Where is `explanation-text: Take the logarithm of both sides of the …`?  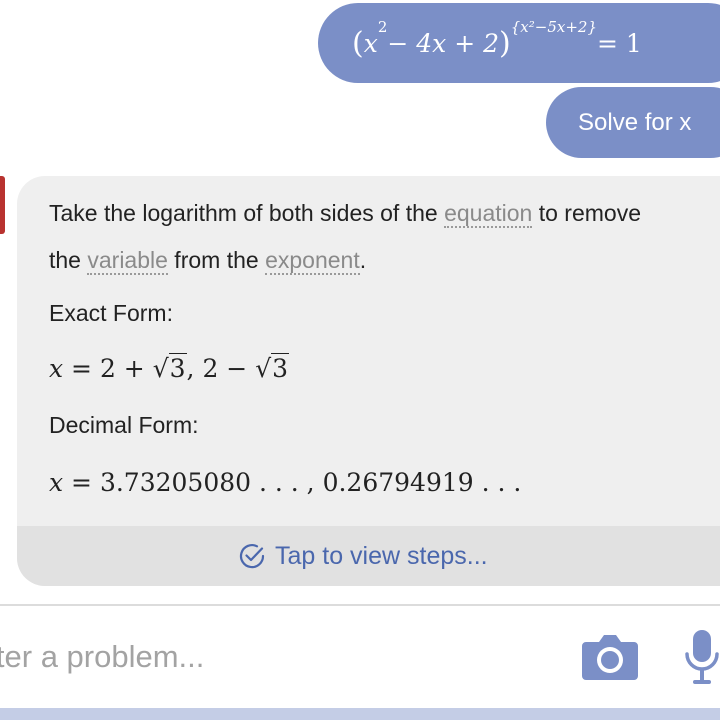
explanation-text: Take the logarithm of both sides of the … is located at coordinates (349, 237).